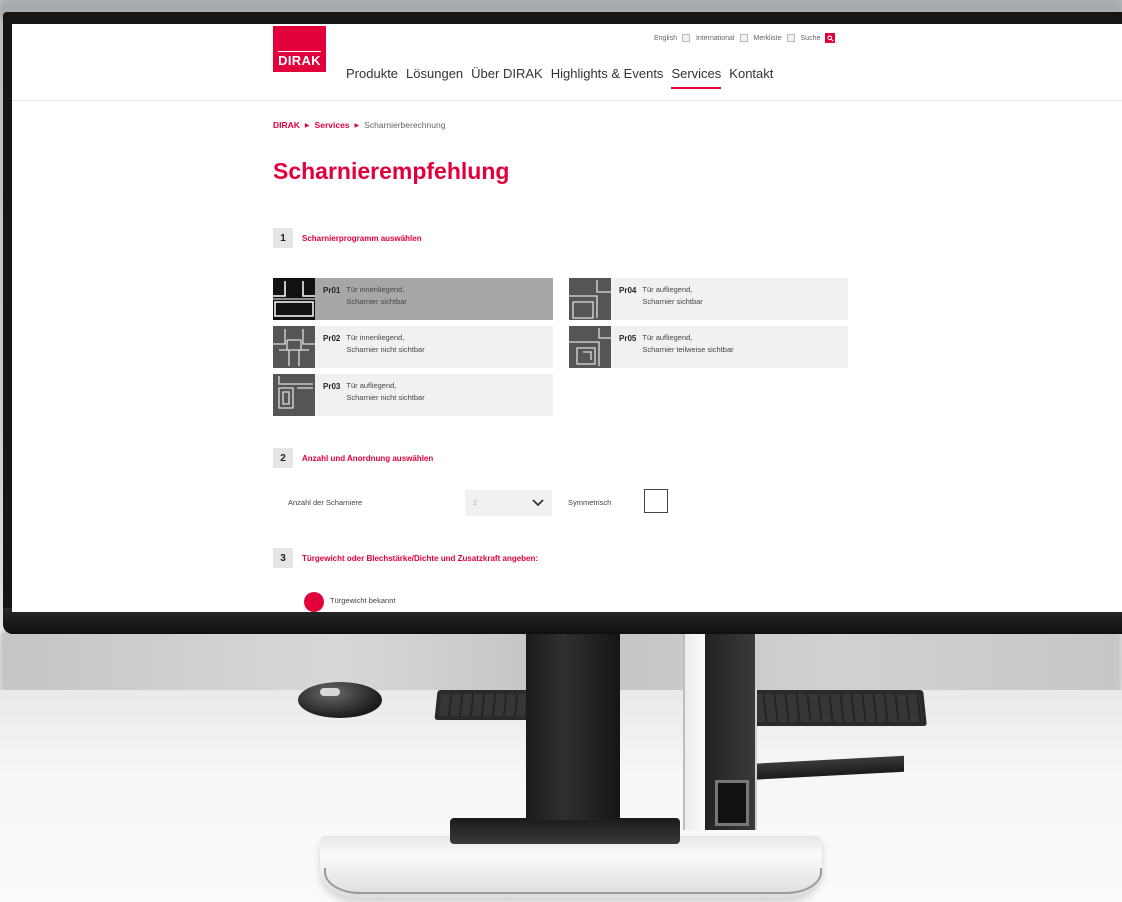 The width and height of the screenshot is (1122, 902). Describe the element at coordinates (665, 38) in the screenshot. I see `utility-label: English` at that location.